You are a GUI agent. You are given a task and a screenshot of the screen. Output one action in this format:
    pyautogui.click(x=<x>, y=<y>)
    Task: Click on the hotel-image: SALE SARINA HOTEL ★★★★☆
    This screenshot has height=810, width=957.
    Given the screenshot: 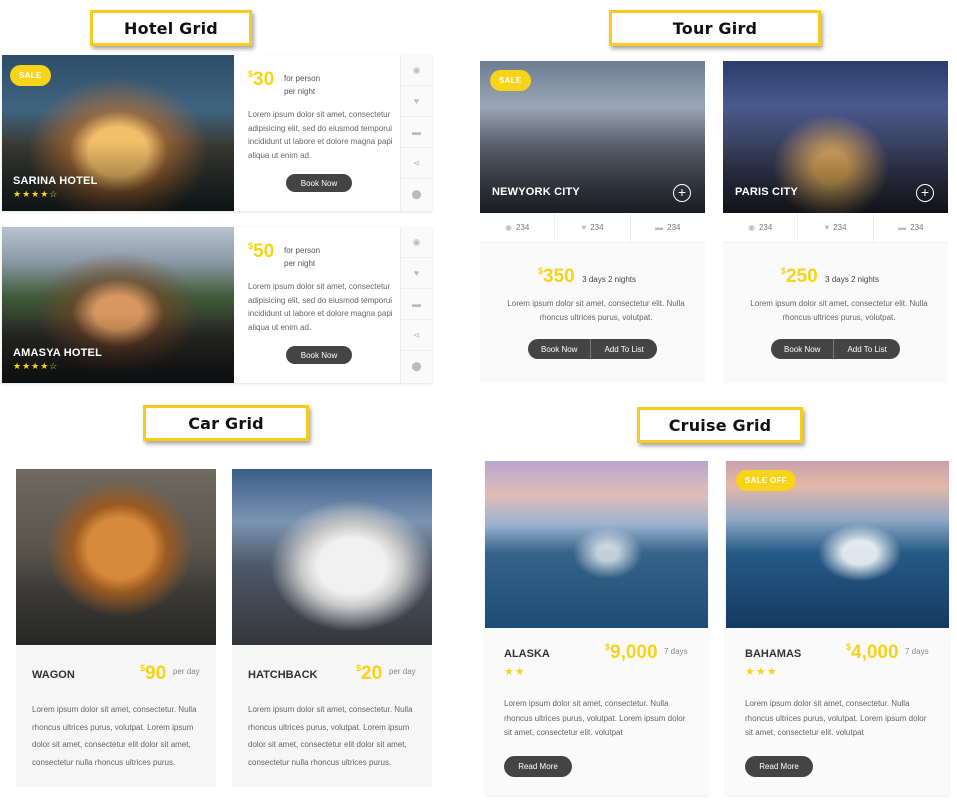 What is the action you would take?
    pyautogui.click(x=118, y=133)
    